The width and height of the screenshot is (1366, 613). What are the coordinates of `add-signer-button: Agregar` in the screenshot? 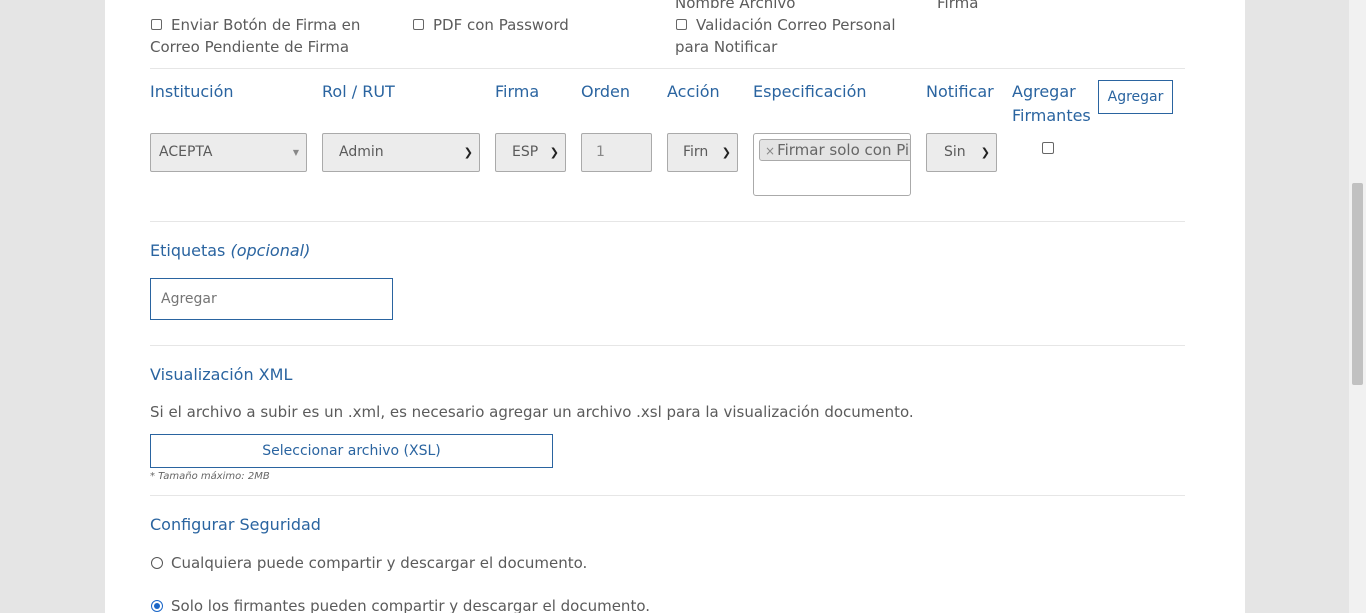 It's located at (1135, 97).